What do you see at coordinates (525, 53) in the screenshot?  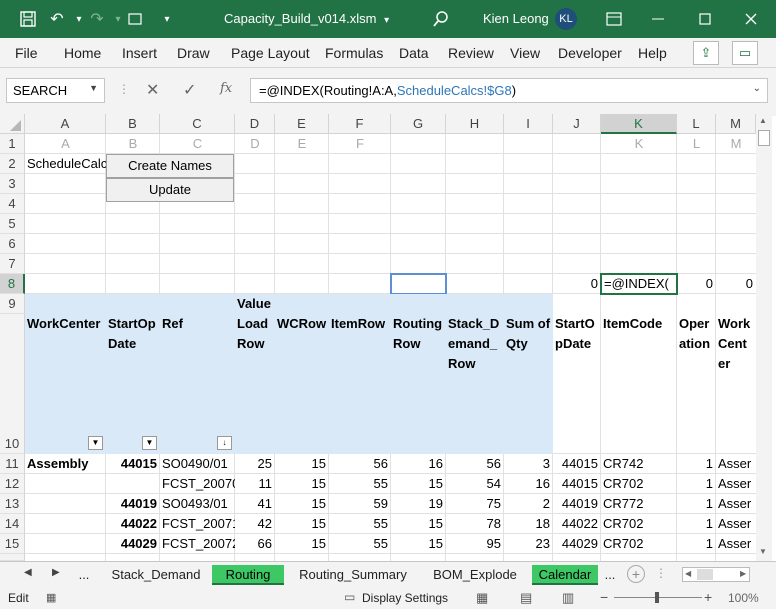 I see `menu-view: View` at bounding box center [525, 53].